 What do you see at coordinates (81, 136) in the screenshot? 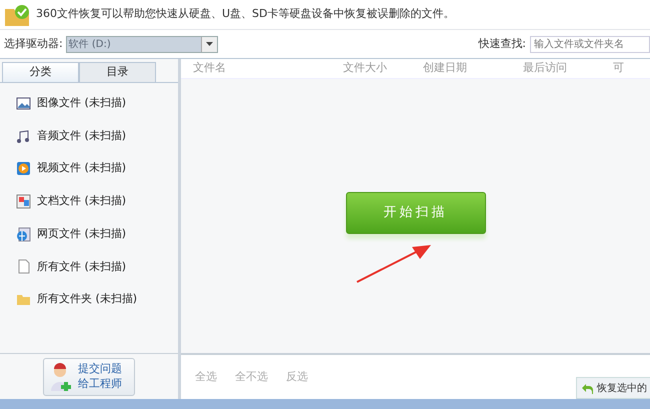
I see `category-item: 音频文件 (未扫描)` at bounding box center [81, 136].